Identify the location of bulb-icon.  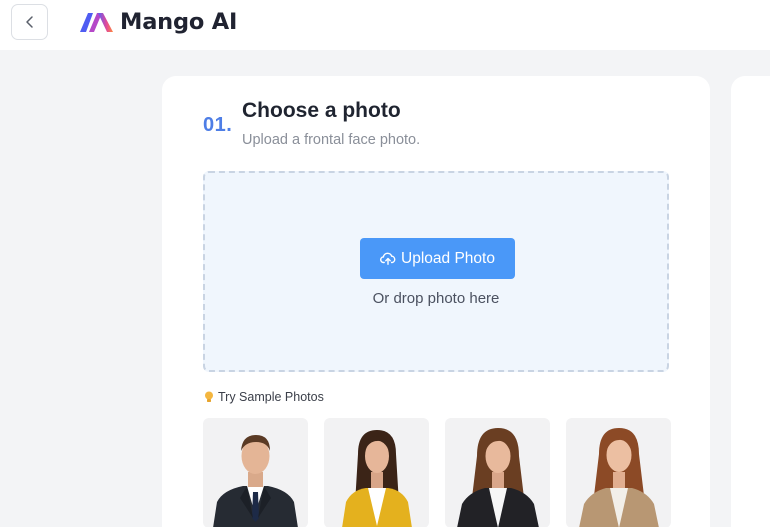
(209, 396).